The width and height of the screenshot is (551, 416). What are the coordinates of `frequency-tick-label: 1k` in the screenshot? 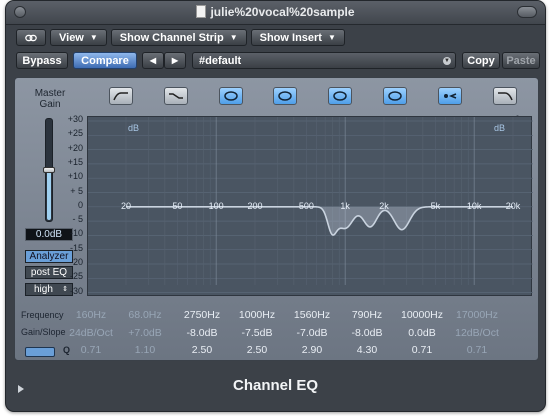 It's located at (345, 206).